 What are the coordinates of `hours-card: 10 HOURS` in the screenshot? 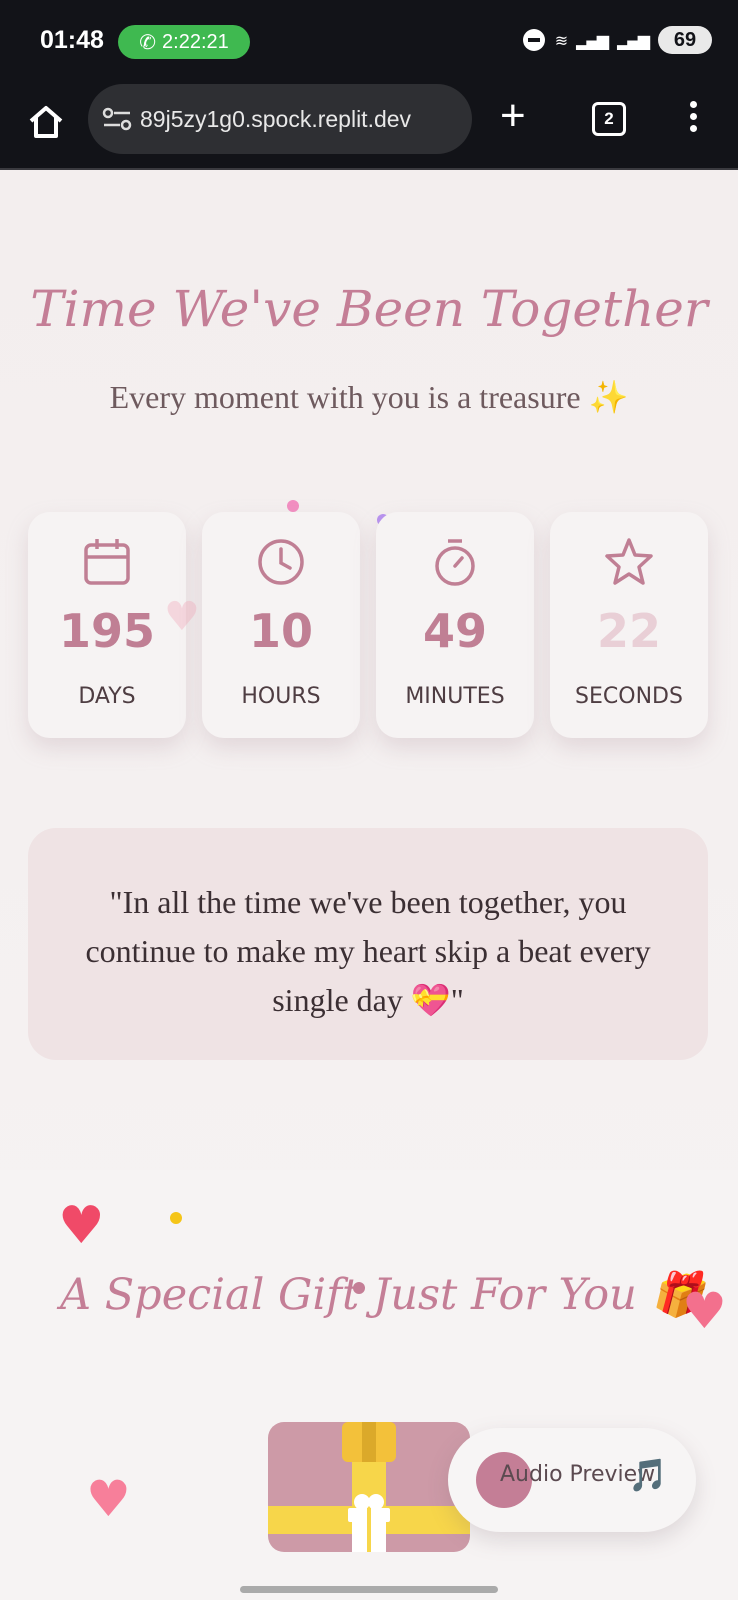 It's located at (281, 625).